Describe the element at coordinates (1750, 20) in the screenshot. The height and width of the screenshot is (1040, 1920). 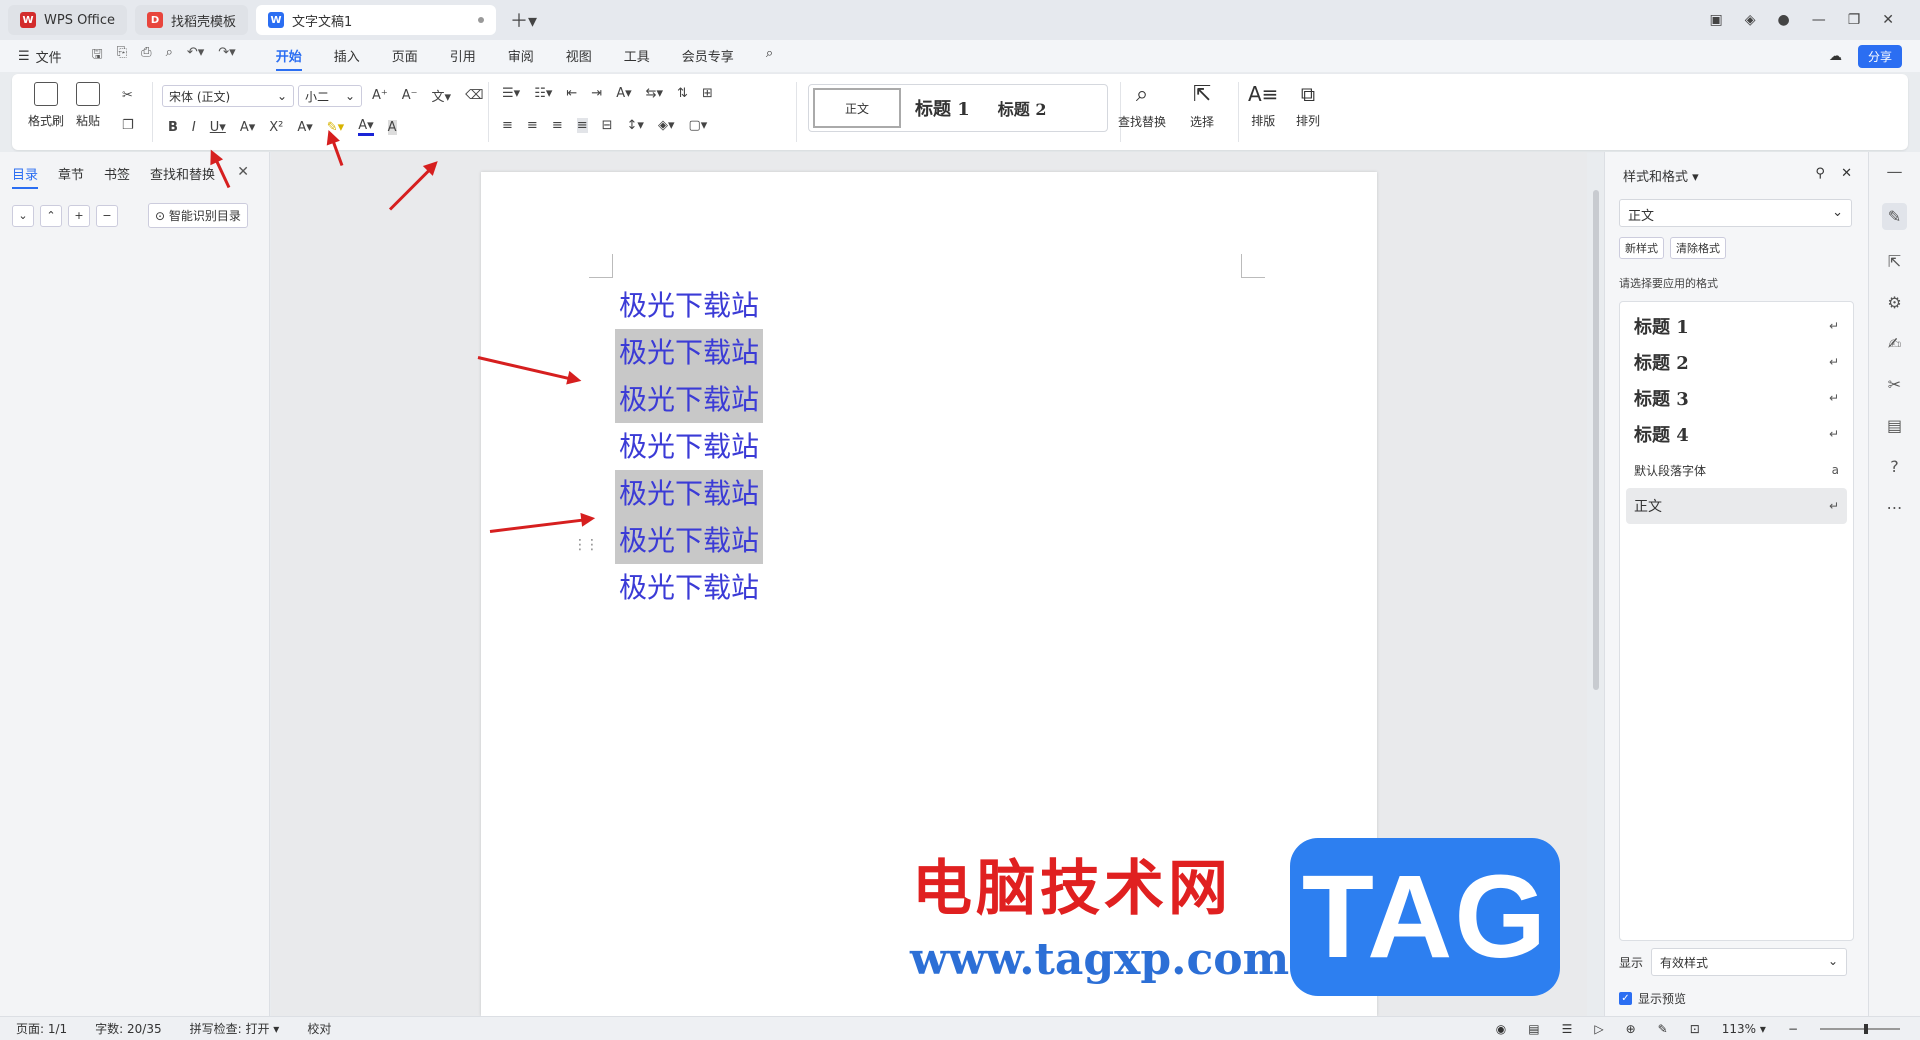
I see `cube-icon: ◈` at that location.